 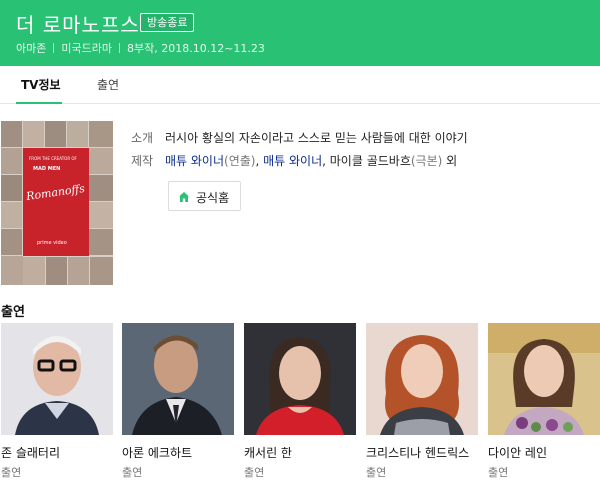 I want to click on writer-role: (극본), so click(x=426, y=161).